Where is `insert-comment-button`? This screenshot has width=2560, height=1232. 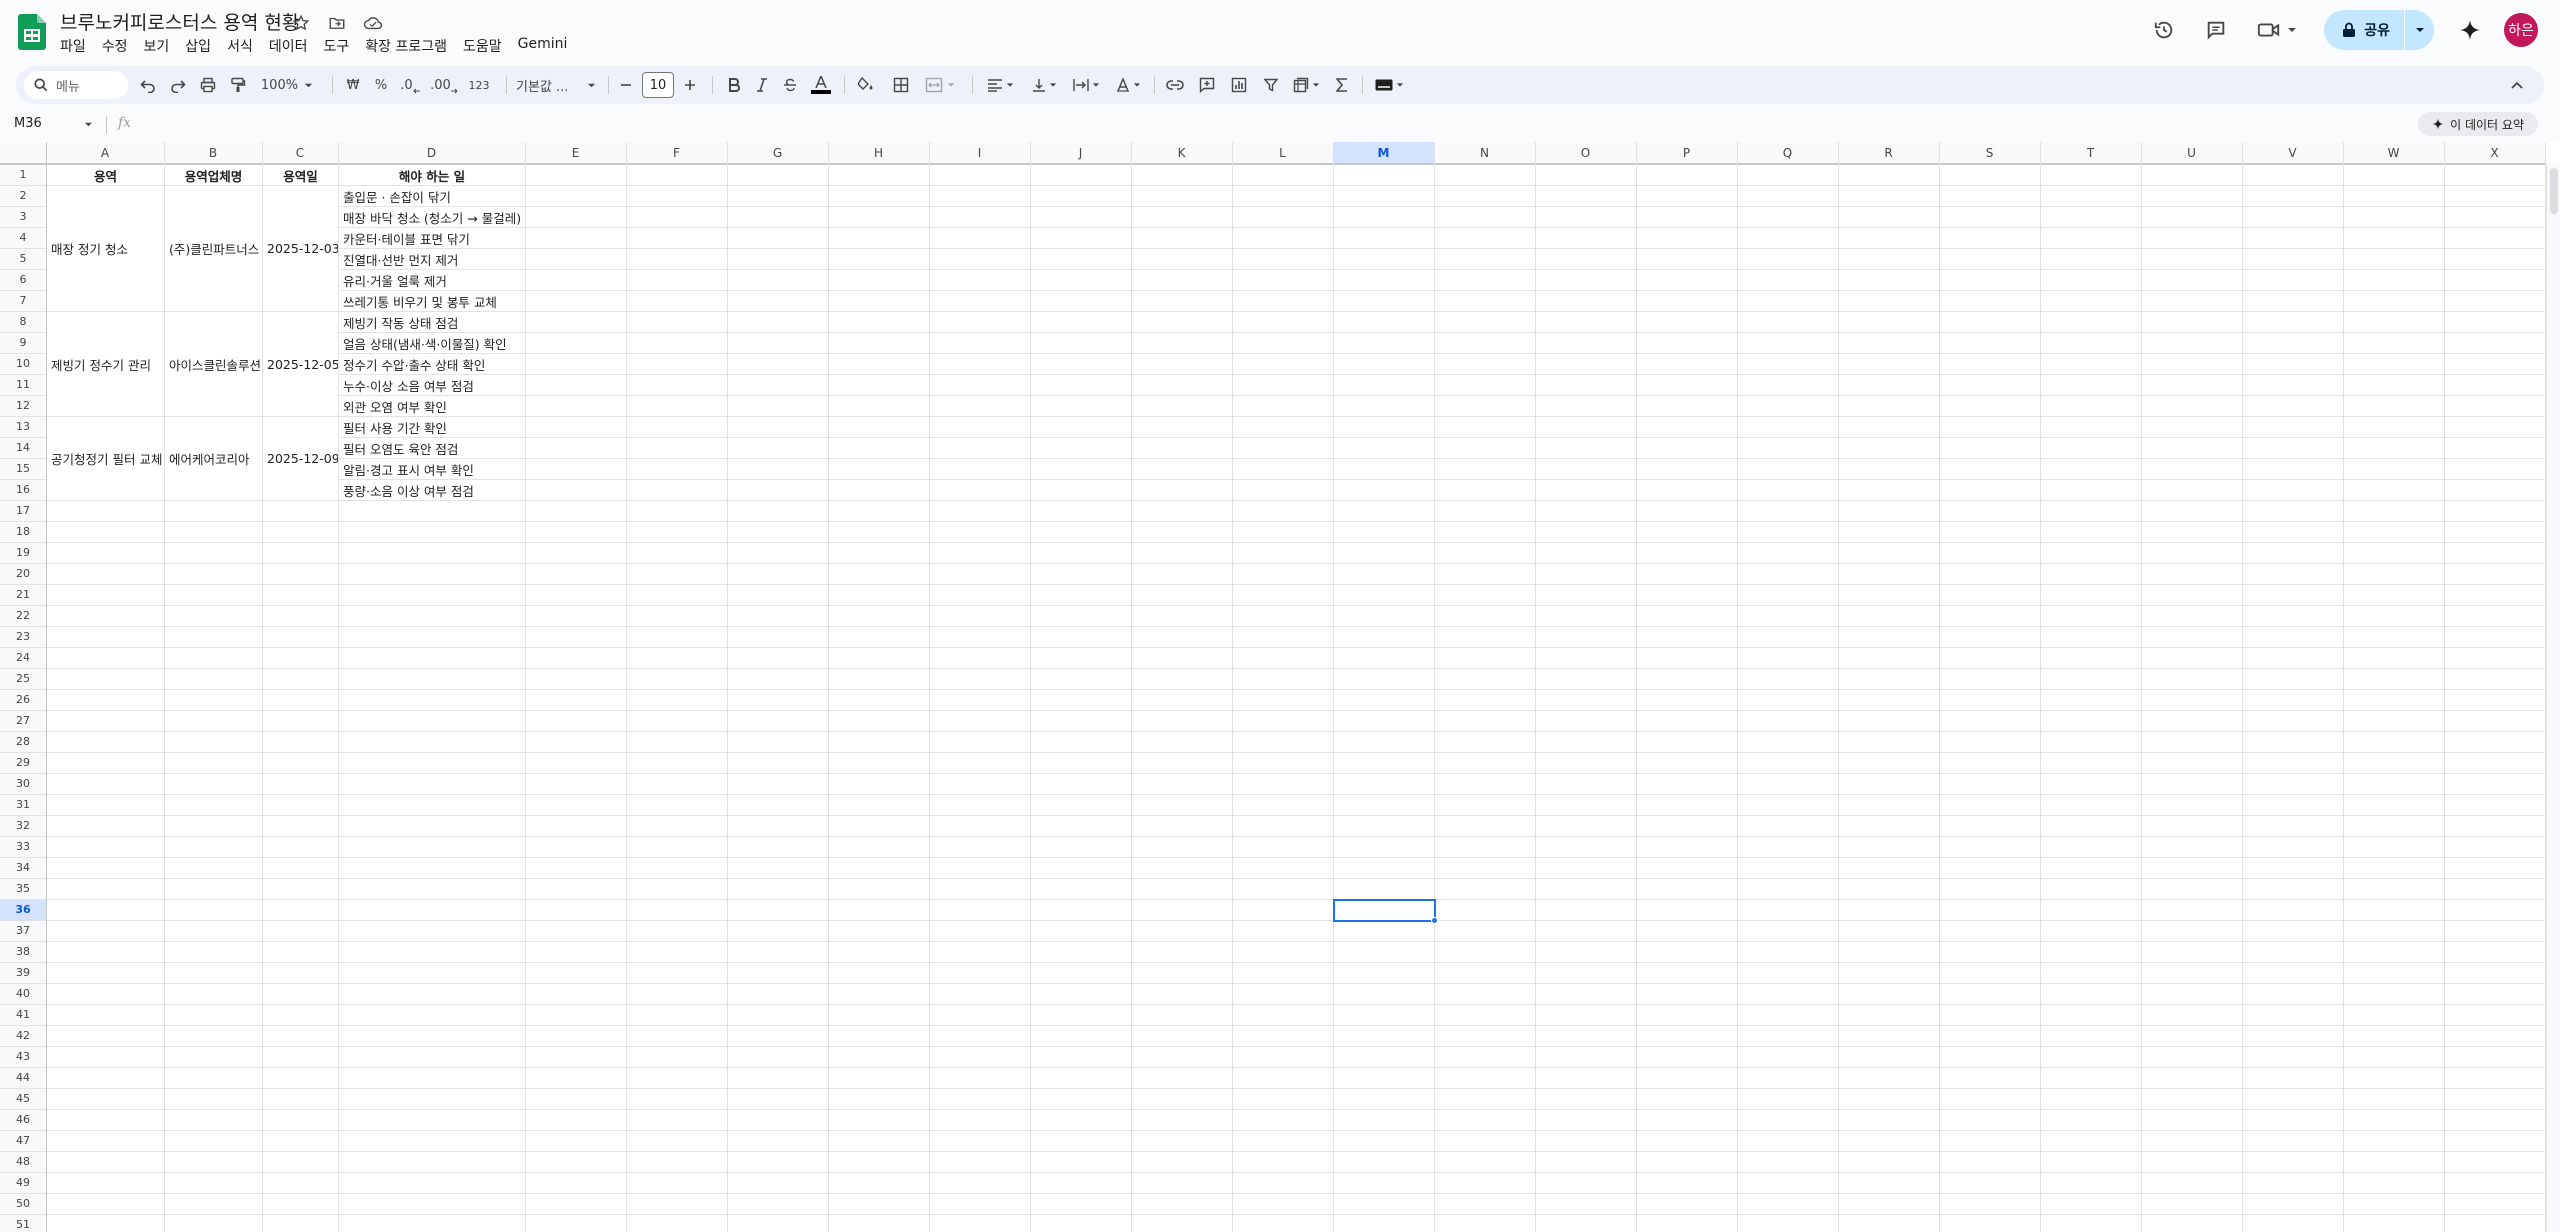 insert-comment-button is located at coordinates (1207, 85).